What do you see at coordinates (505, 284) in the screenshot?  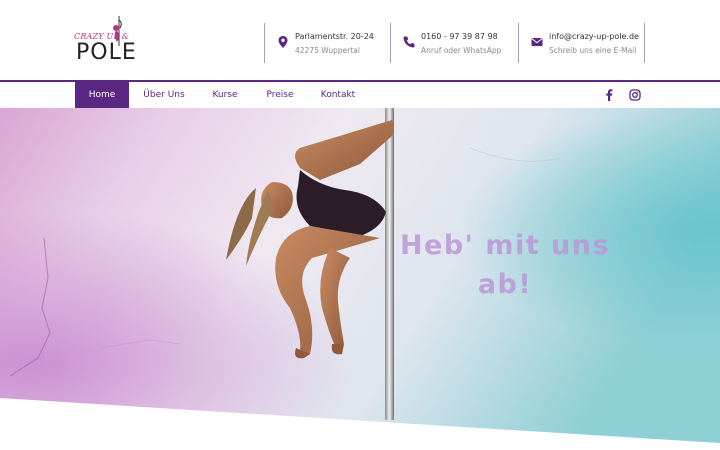 I see `hero-headline-line2: ab!` at bounding box center [505, 284].